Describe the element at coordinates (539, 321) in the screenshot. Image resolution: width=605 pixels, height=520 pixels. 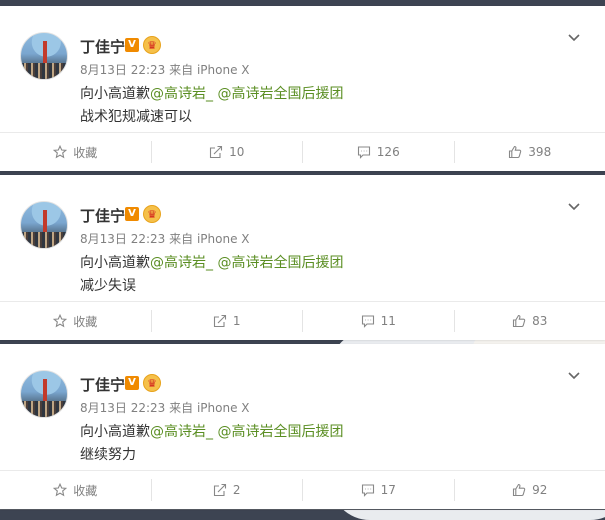
I see `like-count: 83` at that location.